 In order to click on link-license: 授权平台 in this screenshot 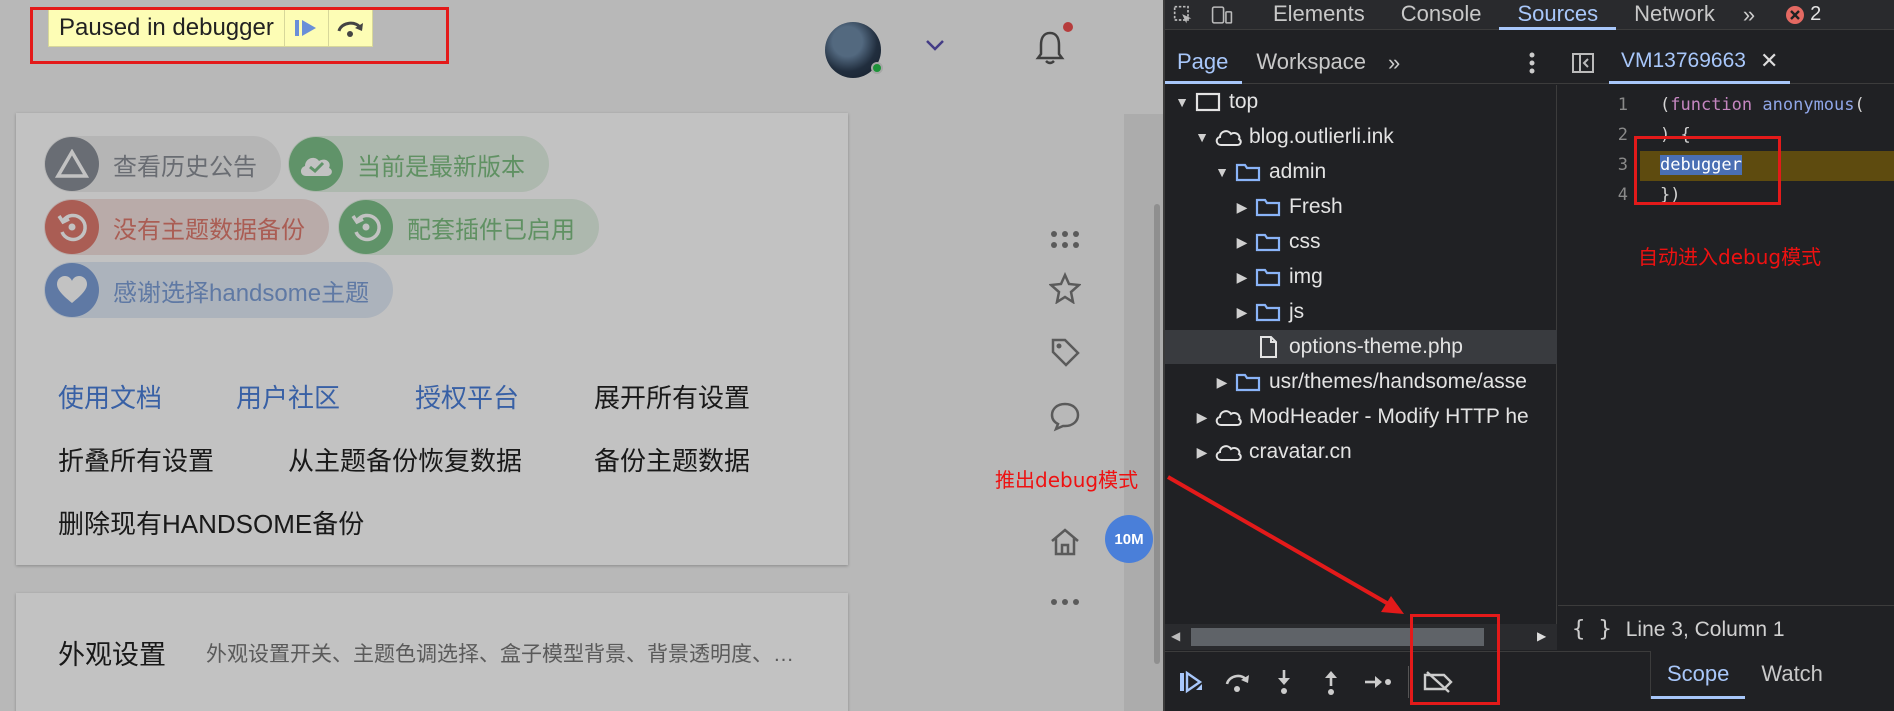, I will do `click(467, 396)`.